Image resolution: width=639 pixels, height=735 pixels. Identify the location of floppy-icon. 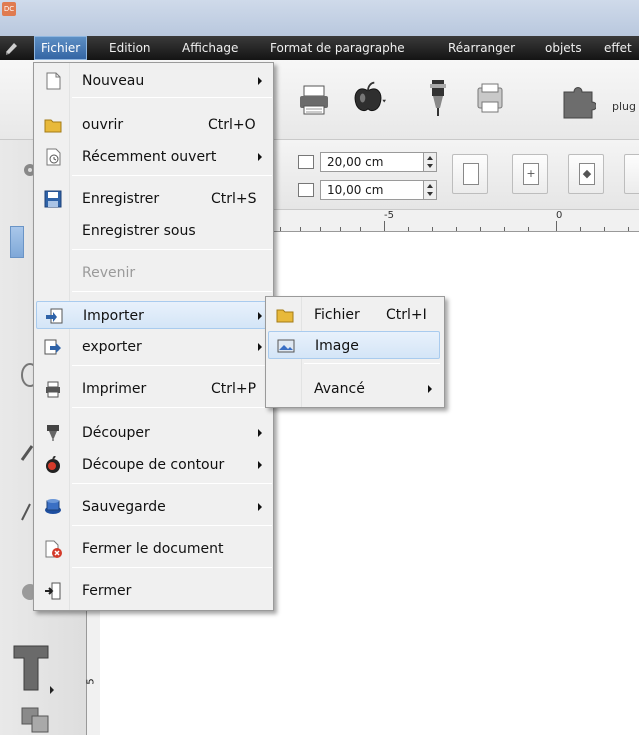
(53, 199).